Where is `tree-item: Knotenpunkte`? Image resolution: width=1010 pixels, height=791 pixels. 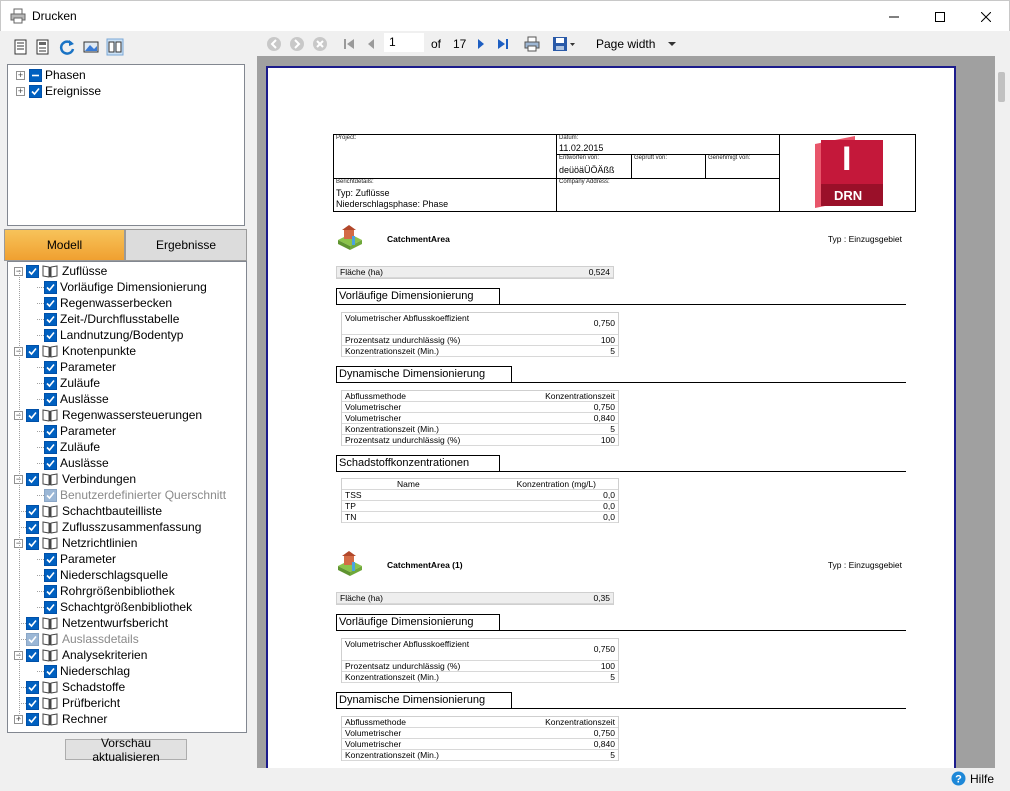
tree-item: Knotenpunkte is located at coordinates (81, 351).